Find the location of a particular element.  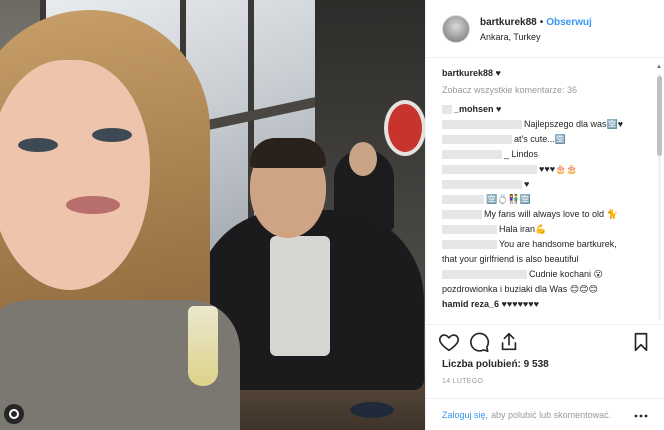

comment-row: ♥ is located at coordinates (545, 184).